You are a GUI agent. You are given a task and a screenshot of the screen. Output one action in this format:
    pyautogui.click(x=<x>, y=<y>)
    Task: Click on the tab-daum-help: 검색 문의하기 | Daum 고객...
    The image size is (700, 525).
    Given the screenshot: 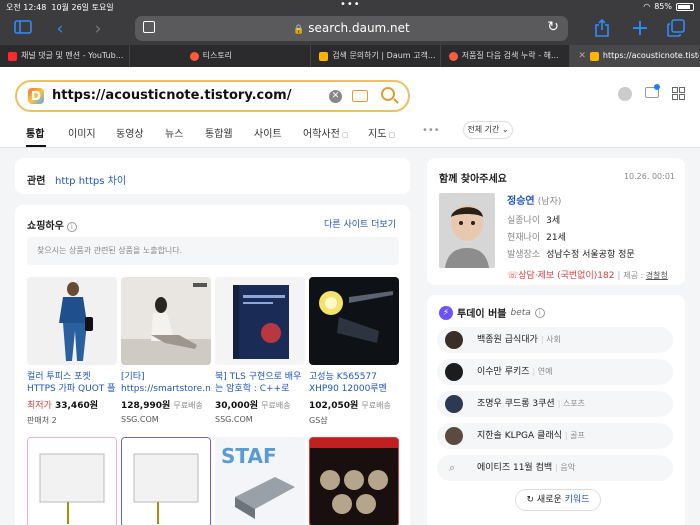 What is the action you would take?
    pyautogui.click(x=376, y=56)
    